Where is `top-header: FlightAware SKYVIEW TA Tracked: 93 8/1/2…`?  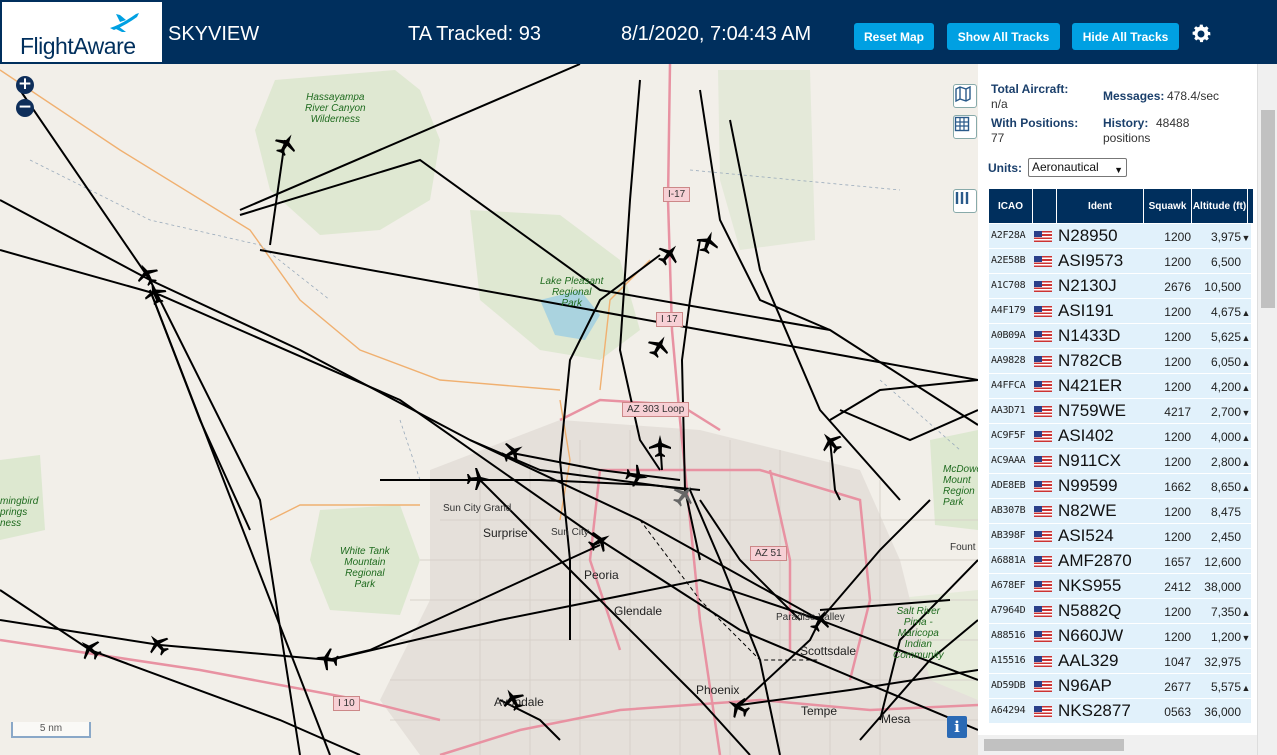 top-header: FlightAware SKYVIEW TA Tracked: 93 8/1/2… is located at coordinates (638, 32).